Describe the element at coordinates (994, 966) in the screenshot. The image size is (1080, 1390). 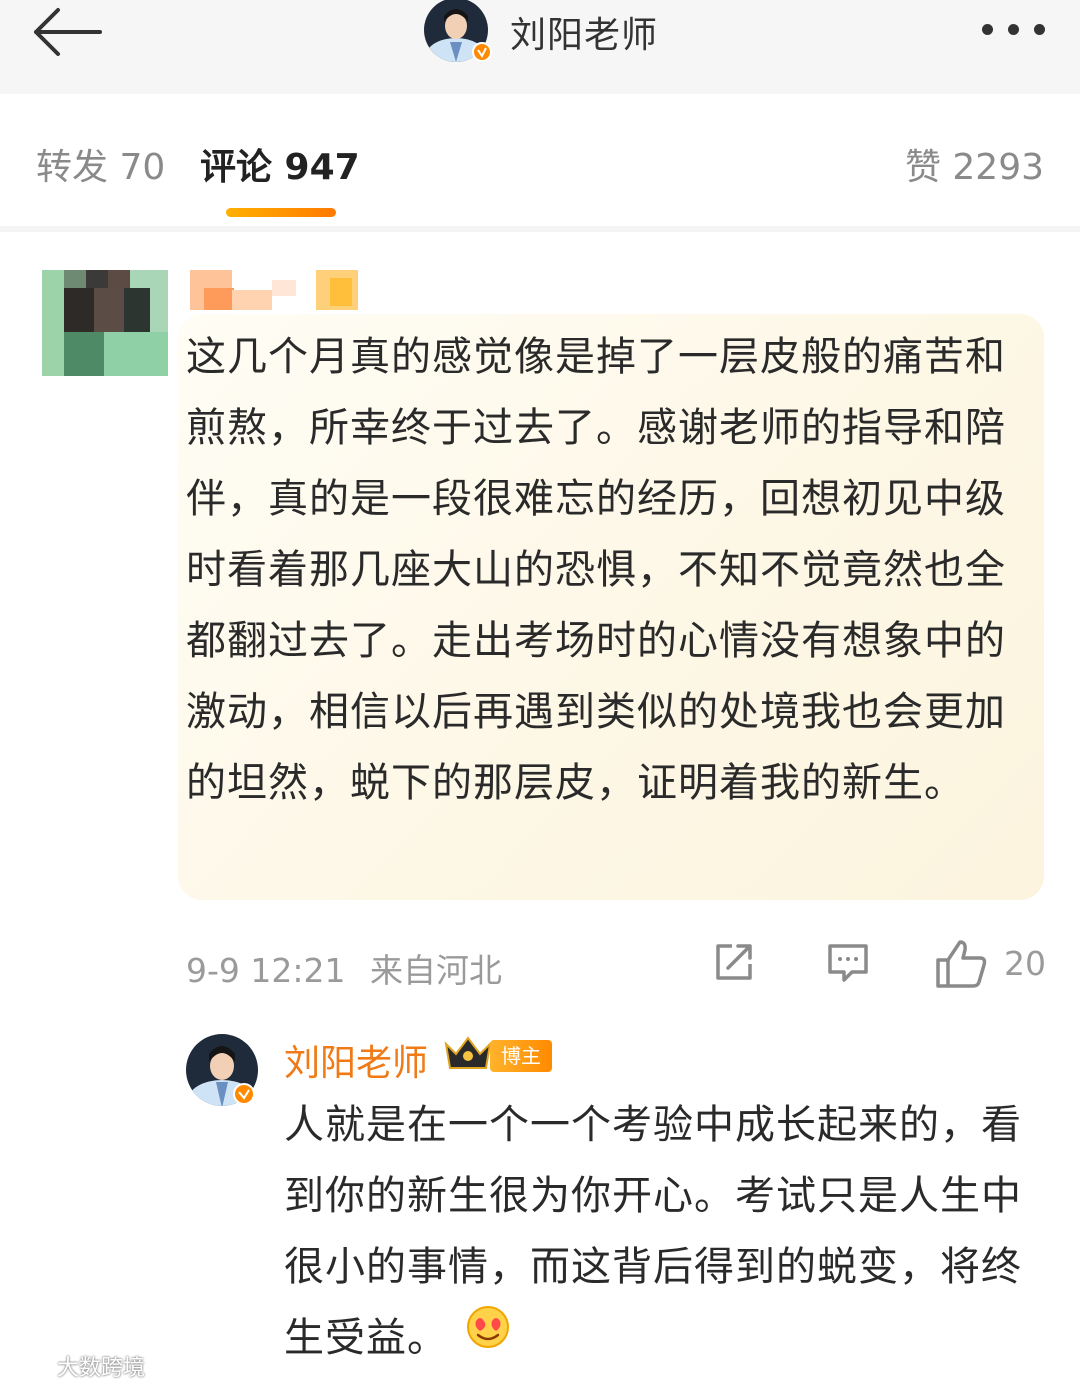
I see `like-button: 20` at that location.